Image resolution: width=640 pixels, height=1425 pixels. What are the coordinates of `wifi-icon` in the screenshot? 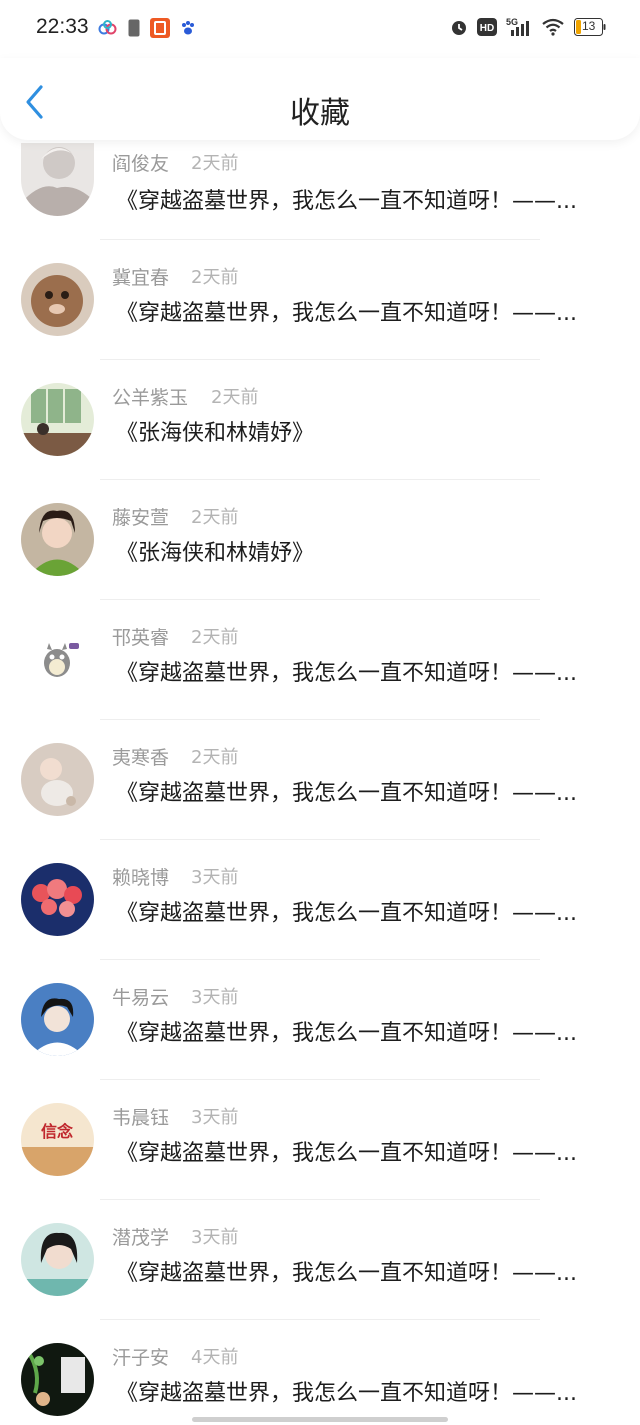 It's located at (553, 29).